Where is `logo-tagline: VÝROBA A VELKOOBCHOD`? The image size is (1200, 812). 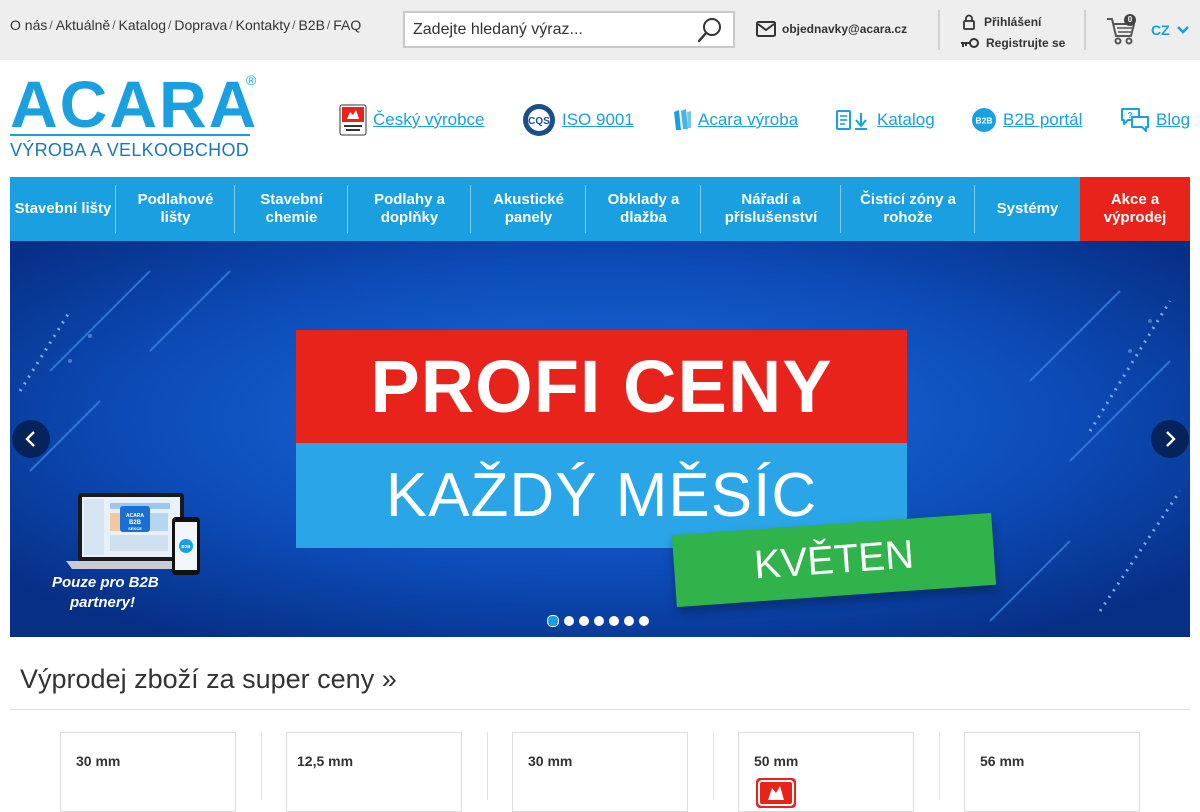 logo-tagline: VÝROBA A VELKOOBCHOD is located at coordinates (130, 150).